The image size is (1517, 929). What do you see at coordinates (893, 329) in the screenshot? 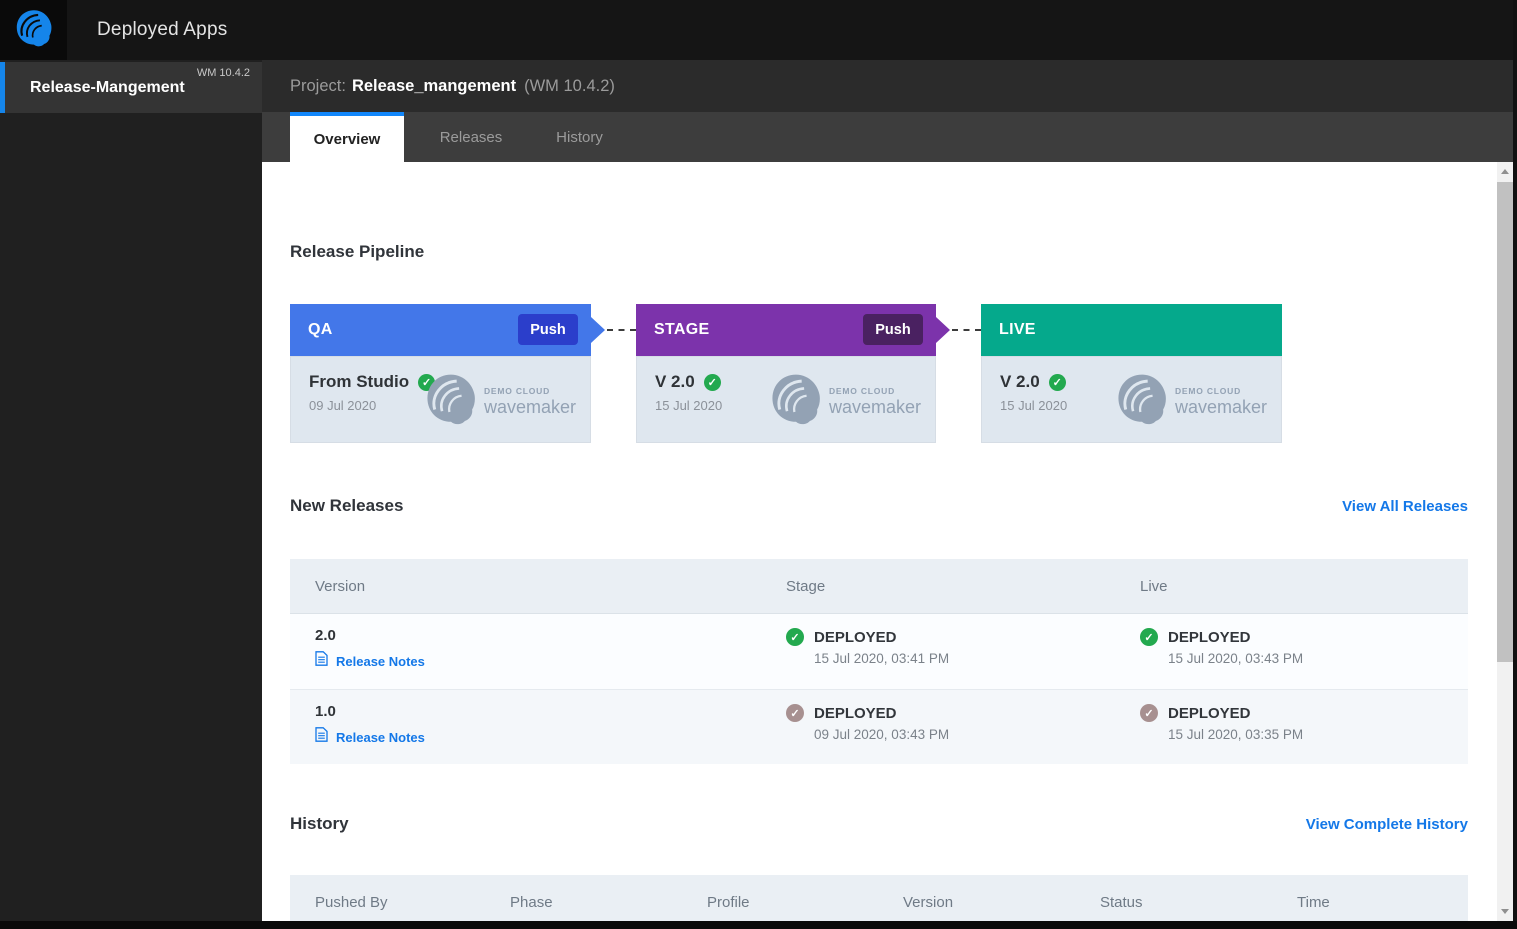
I see `push-button-stage: Push` at bounding box center [893, 329].